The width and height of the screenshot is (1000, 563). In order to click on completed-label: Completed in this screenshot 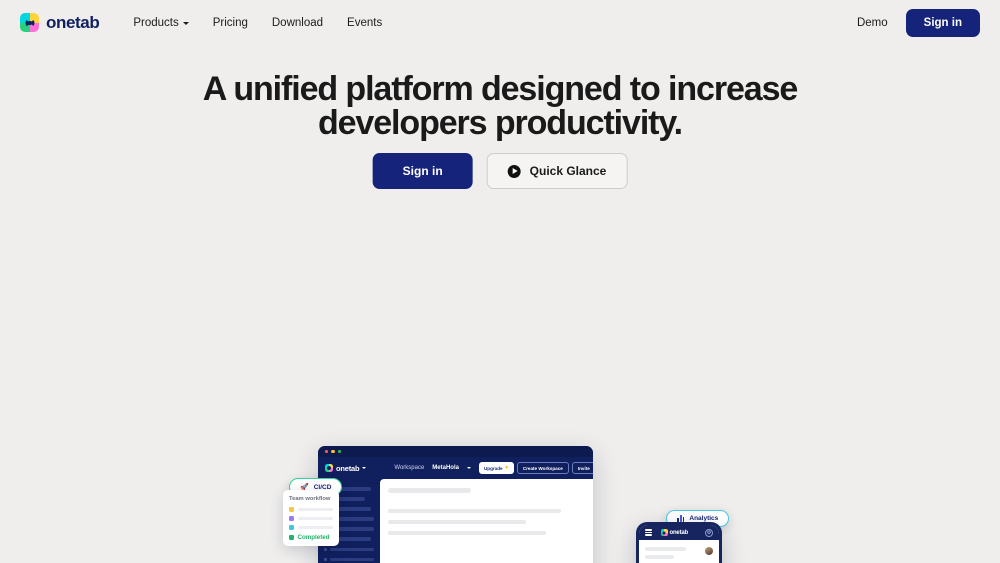, I will do `click(313, 537)`.